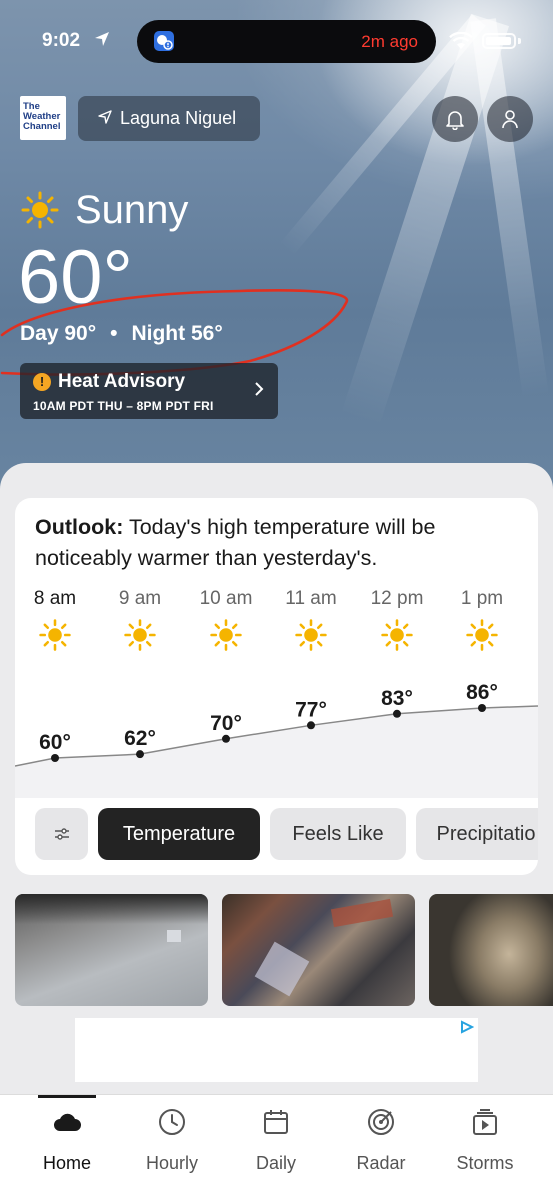  I want to click on bell-icon, so click(455, 120).